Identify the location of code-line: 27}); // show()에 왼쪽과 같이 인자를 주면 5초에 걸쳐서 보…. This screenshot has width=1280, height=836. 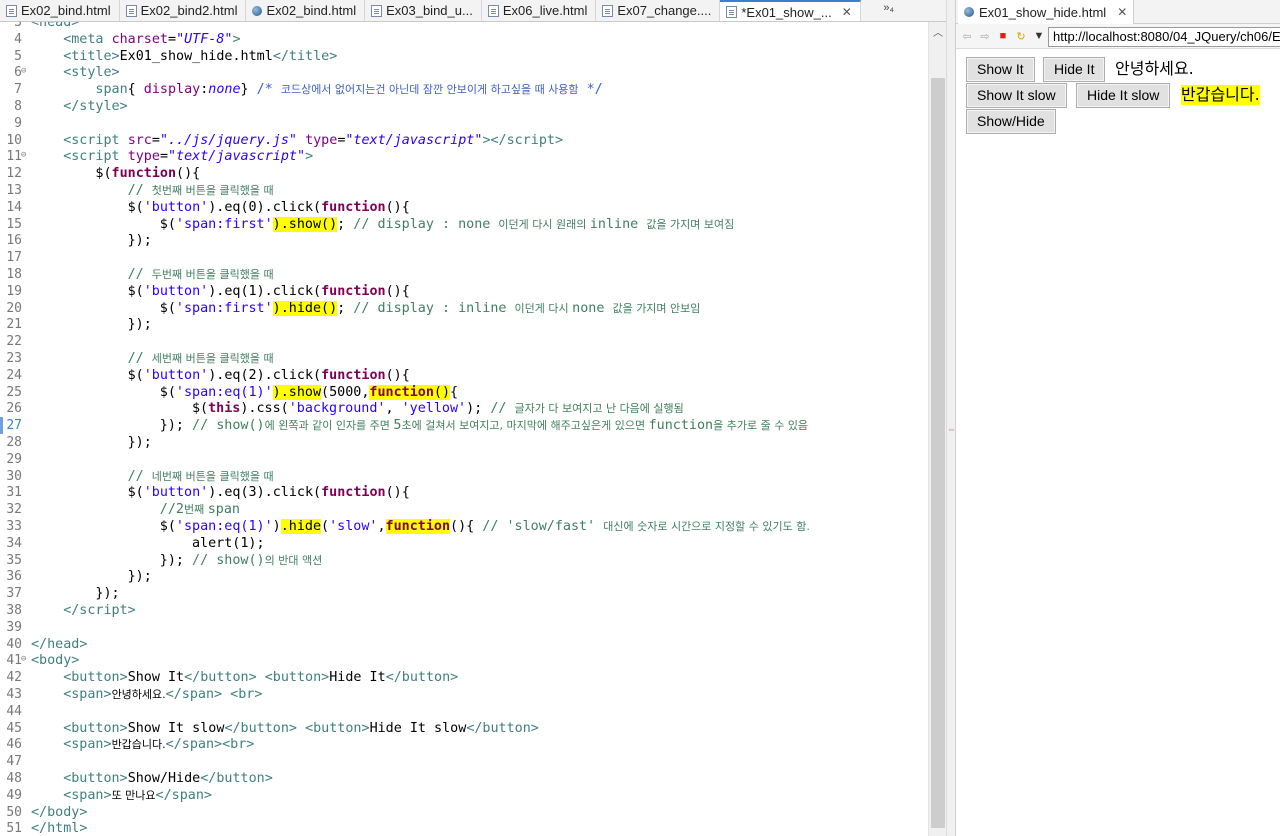
(464, 426).